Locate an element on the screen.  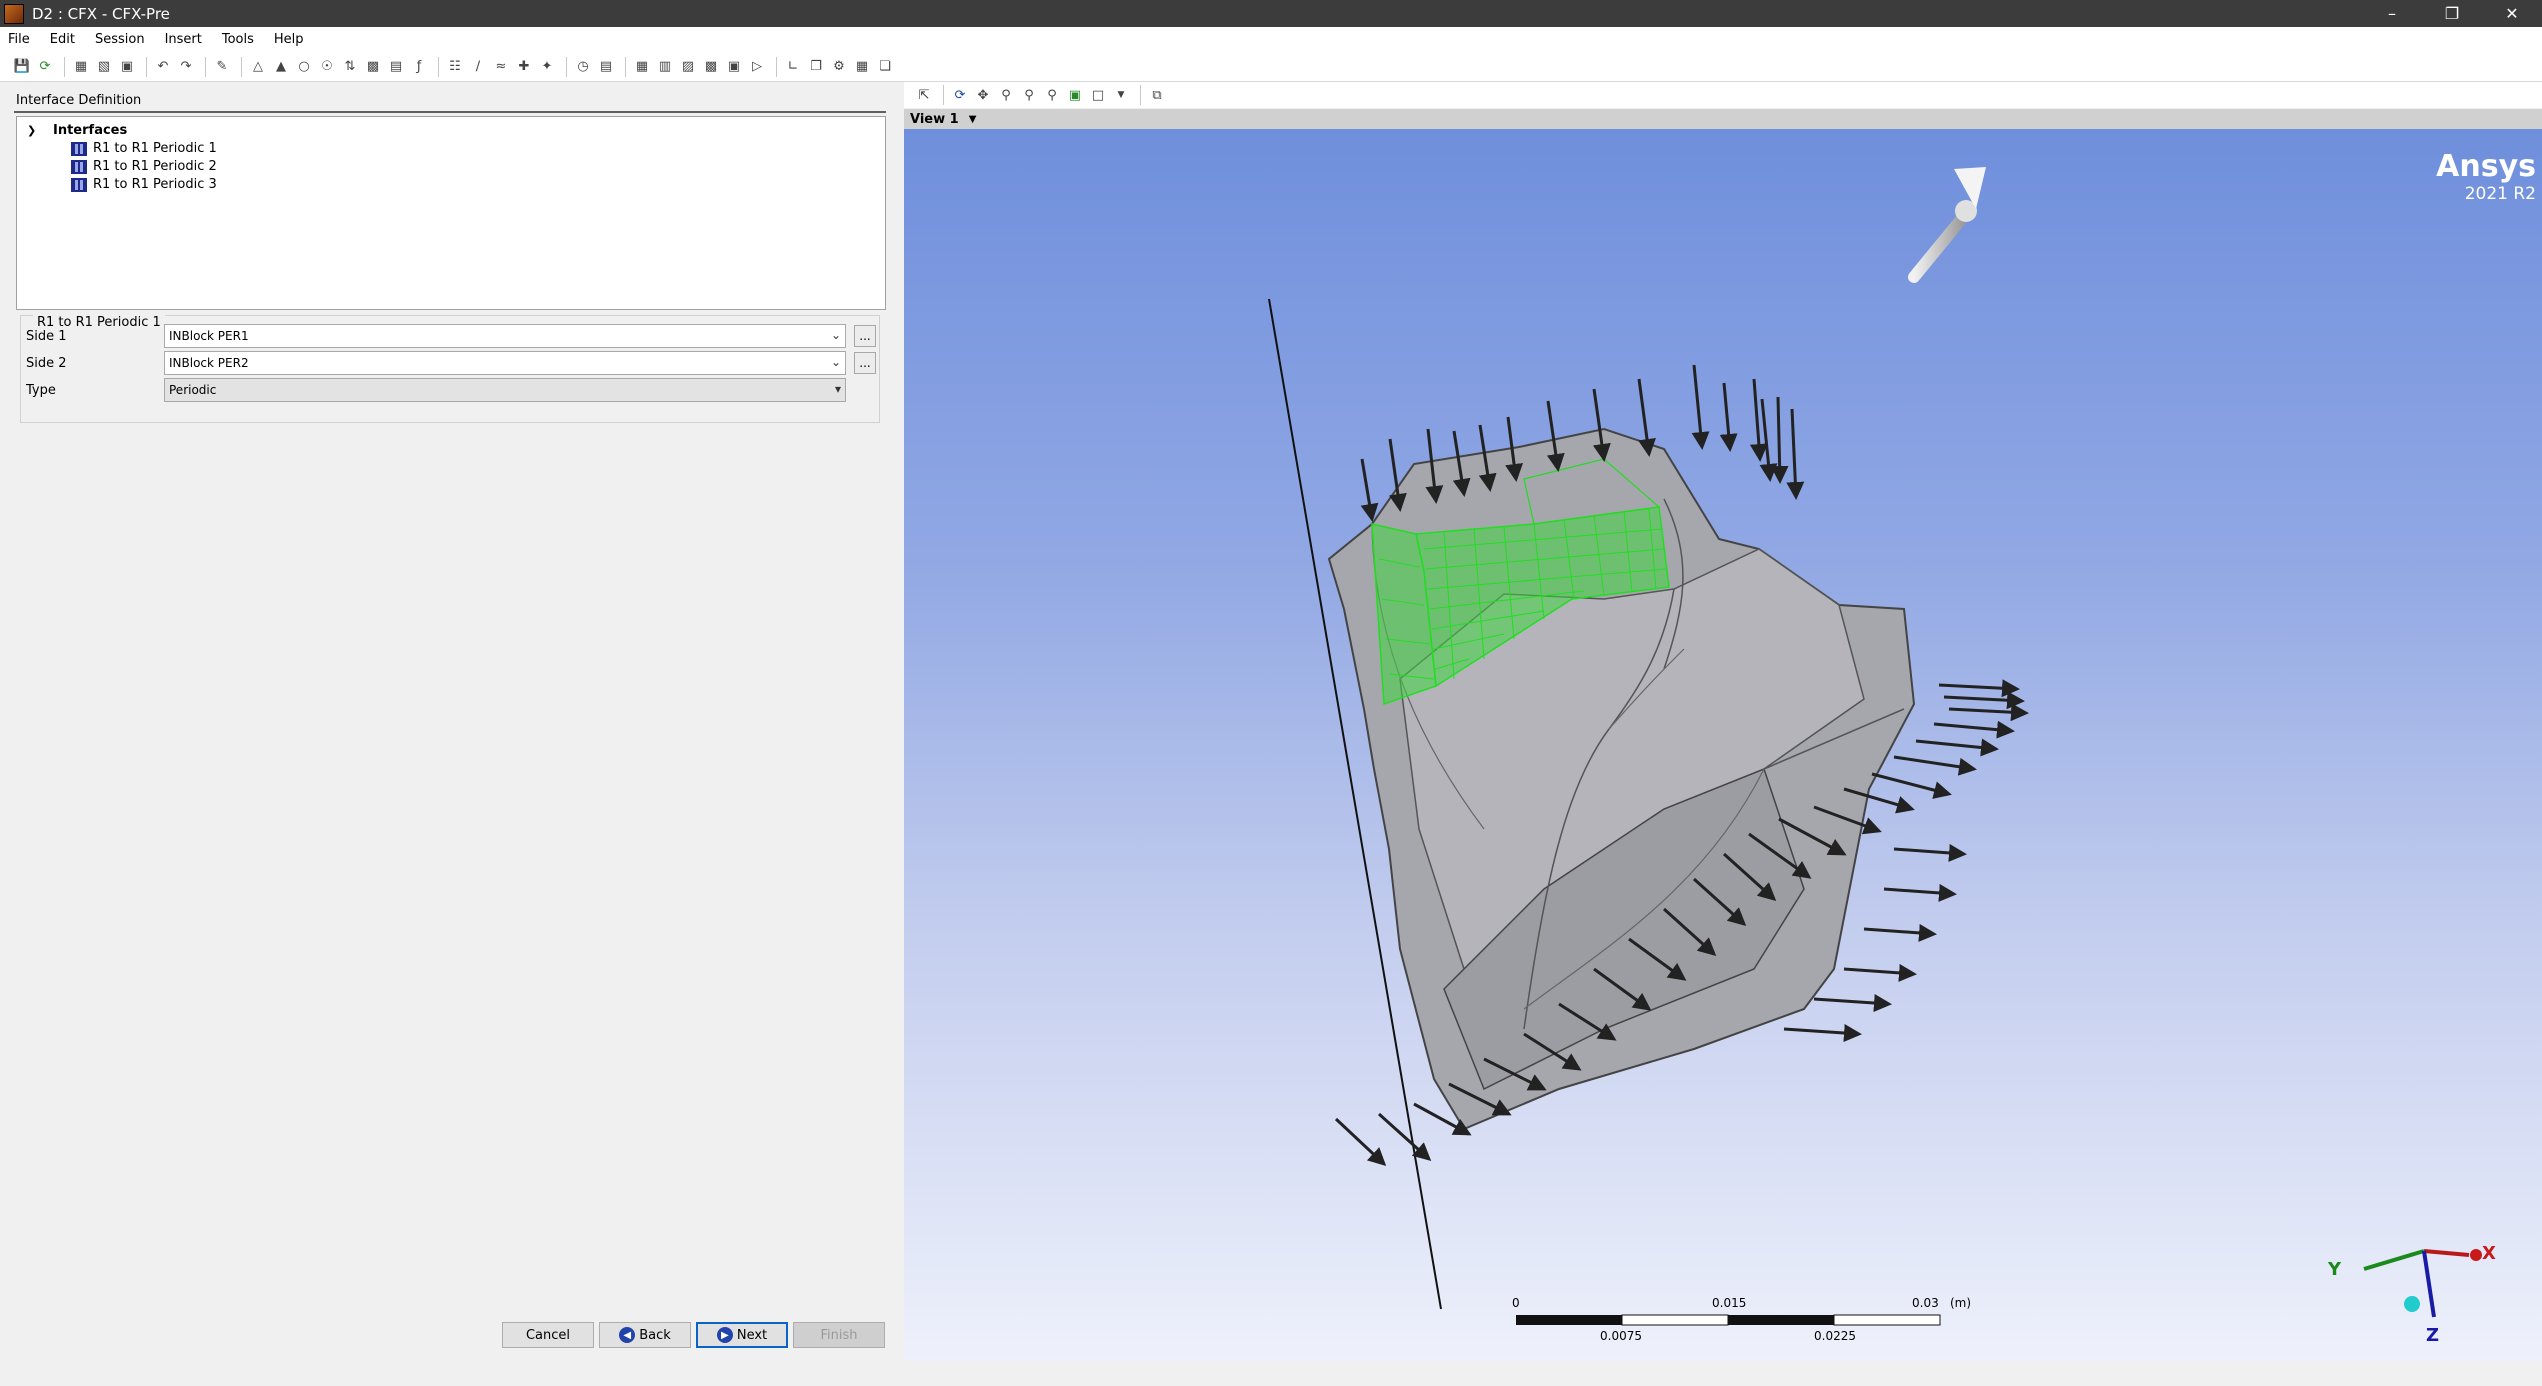
select-icon: ⇱ is located at coordinates (924, 95).